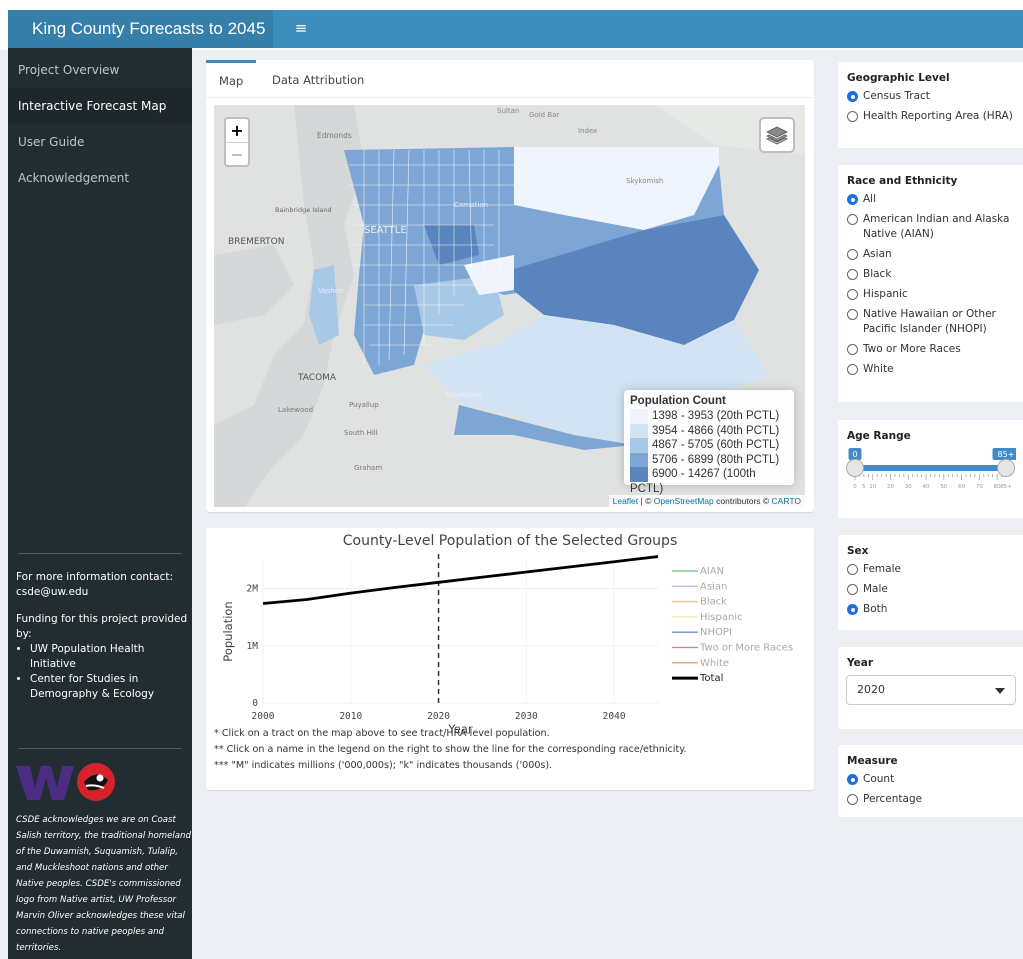 The height and width of the screenshot is (959, 1023). I want to click on sidebar-item-interactive-forecast-map: Interactive Forecast Map, so click(100, 106).